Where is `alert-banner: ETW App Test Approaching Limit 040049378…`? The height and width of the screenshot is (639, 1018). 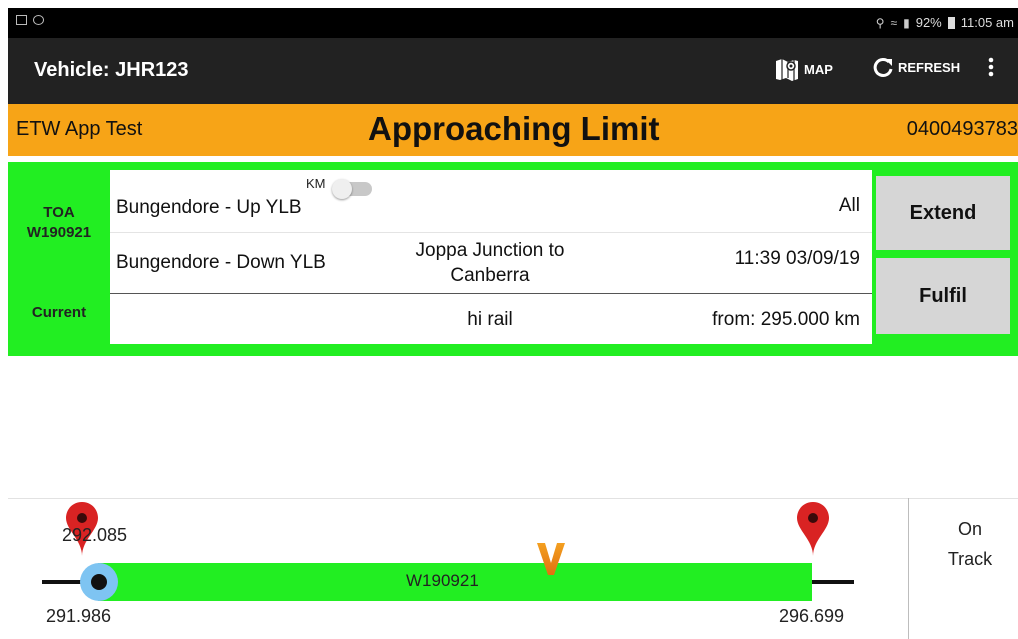
alert-banner: ETW App Test Approaching Limit 040049378… is located at coordinates (513, 130).